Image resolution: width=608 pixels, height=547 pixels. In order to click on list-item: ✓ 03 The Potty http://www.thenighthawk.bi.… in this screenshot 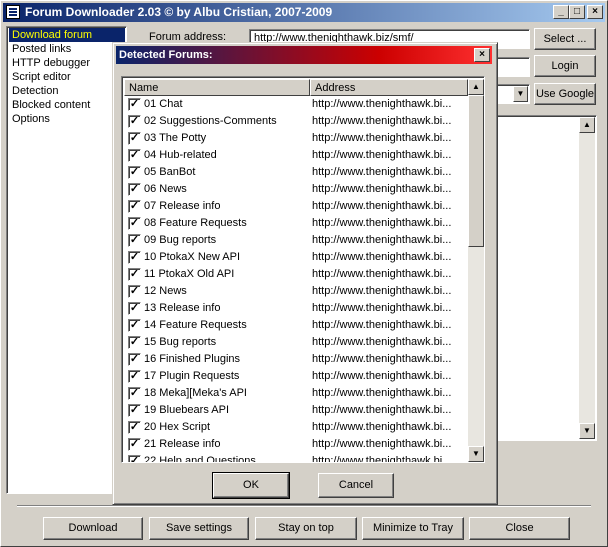, I will do `click(296, 138)`.